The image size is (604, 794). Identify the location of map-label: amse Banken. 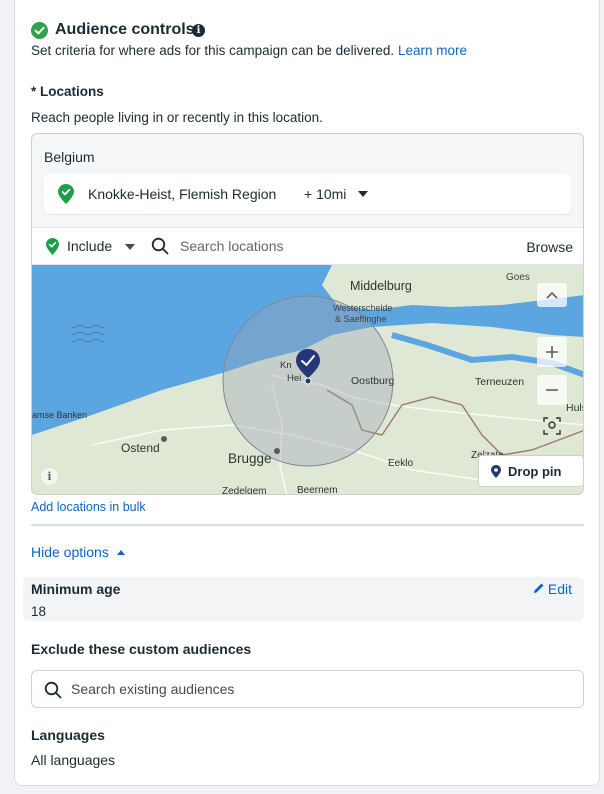
(60, 415).